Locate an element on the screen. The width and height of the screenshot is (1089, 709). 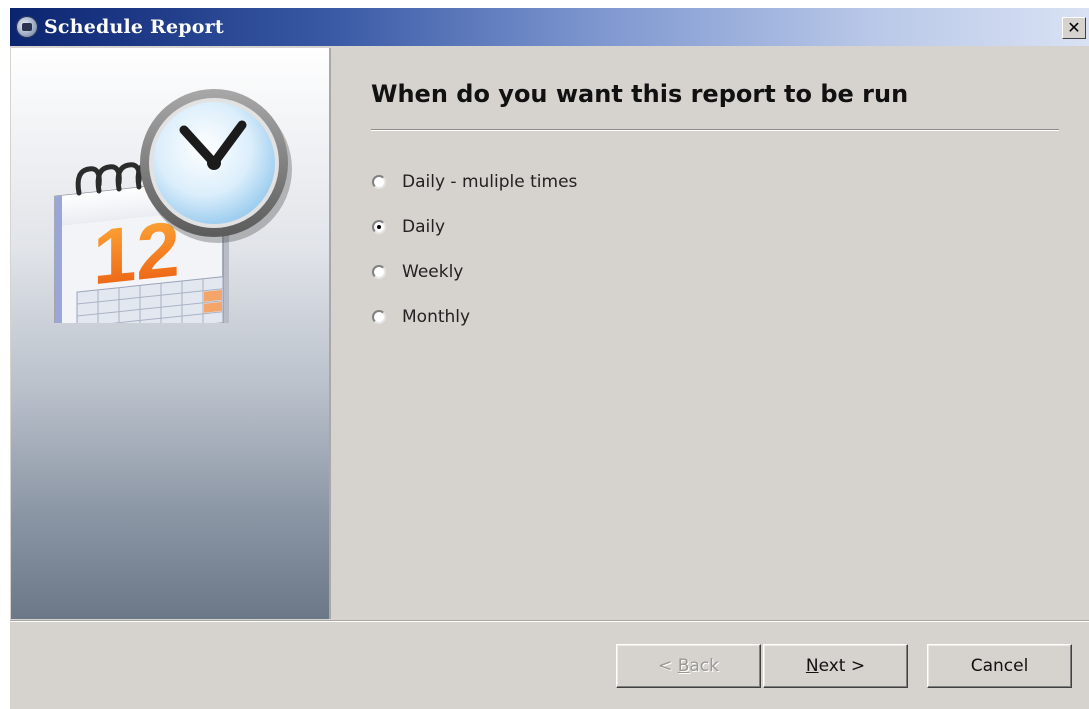
next-button: Next > is located at coordinates (835, 666).